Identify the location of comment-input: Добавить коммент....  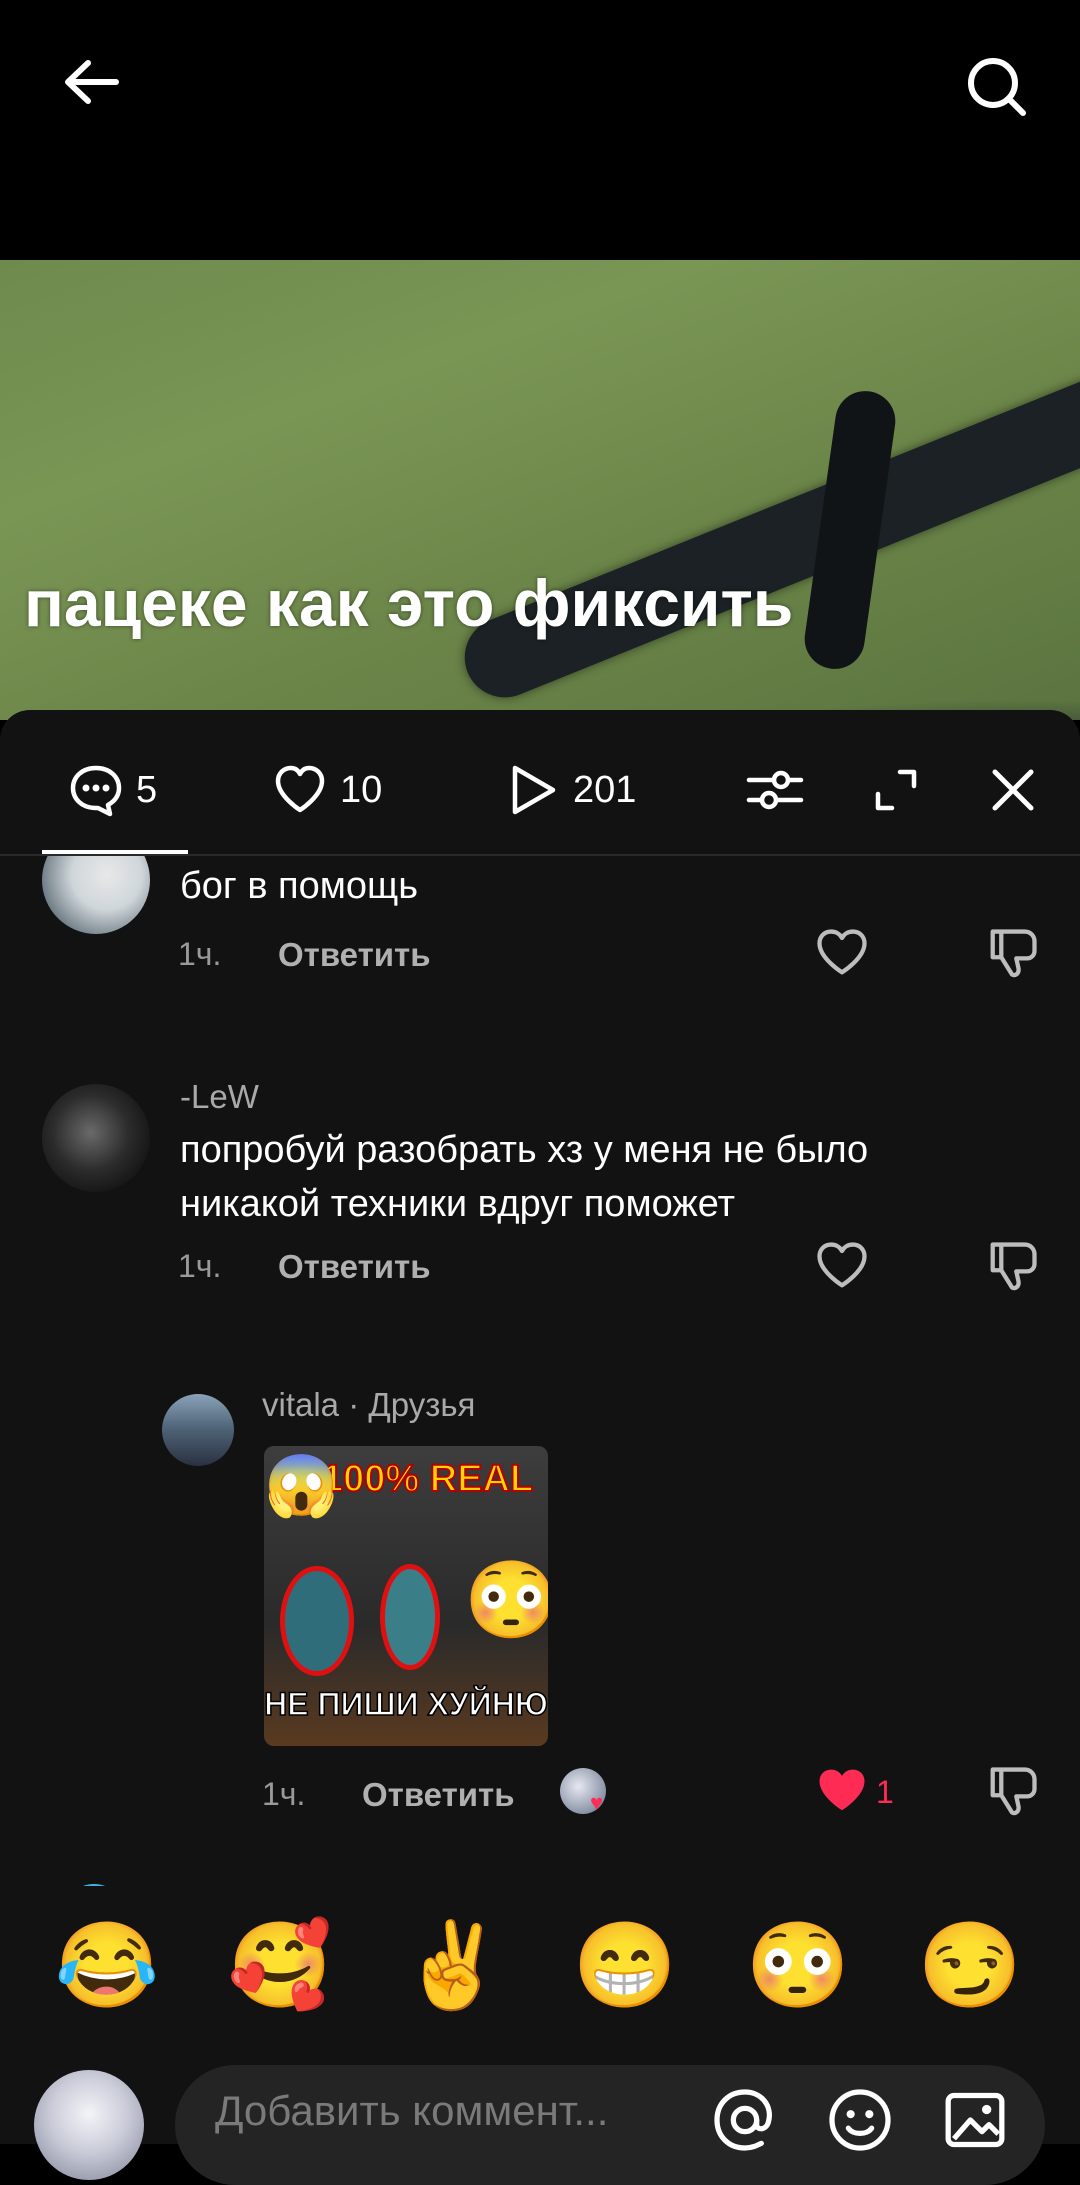
(610, 2125).